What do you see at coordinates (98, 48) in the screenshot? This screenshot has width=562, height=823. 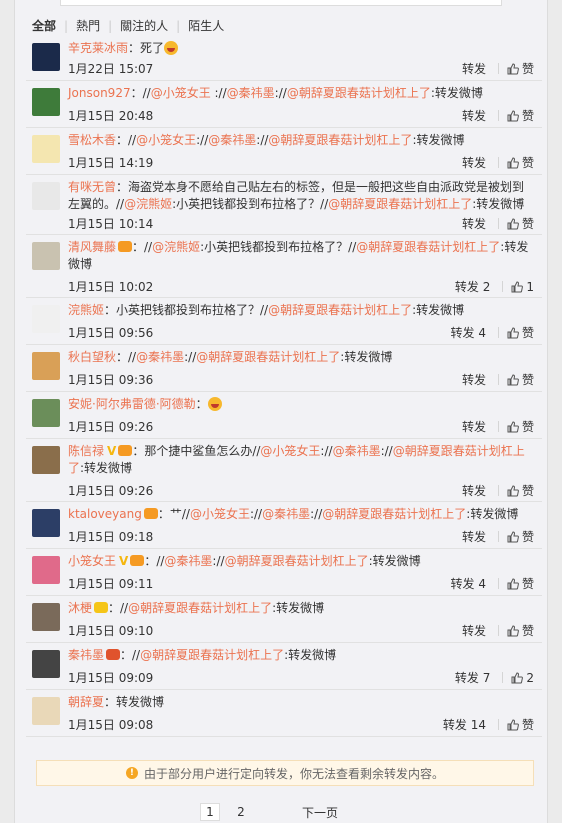 I see `username-link: 辛克莱冰雨` at bounding box center [98, 48].